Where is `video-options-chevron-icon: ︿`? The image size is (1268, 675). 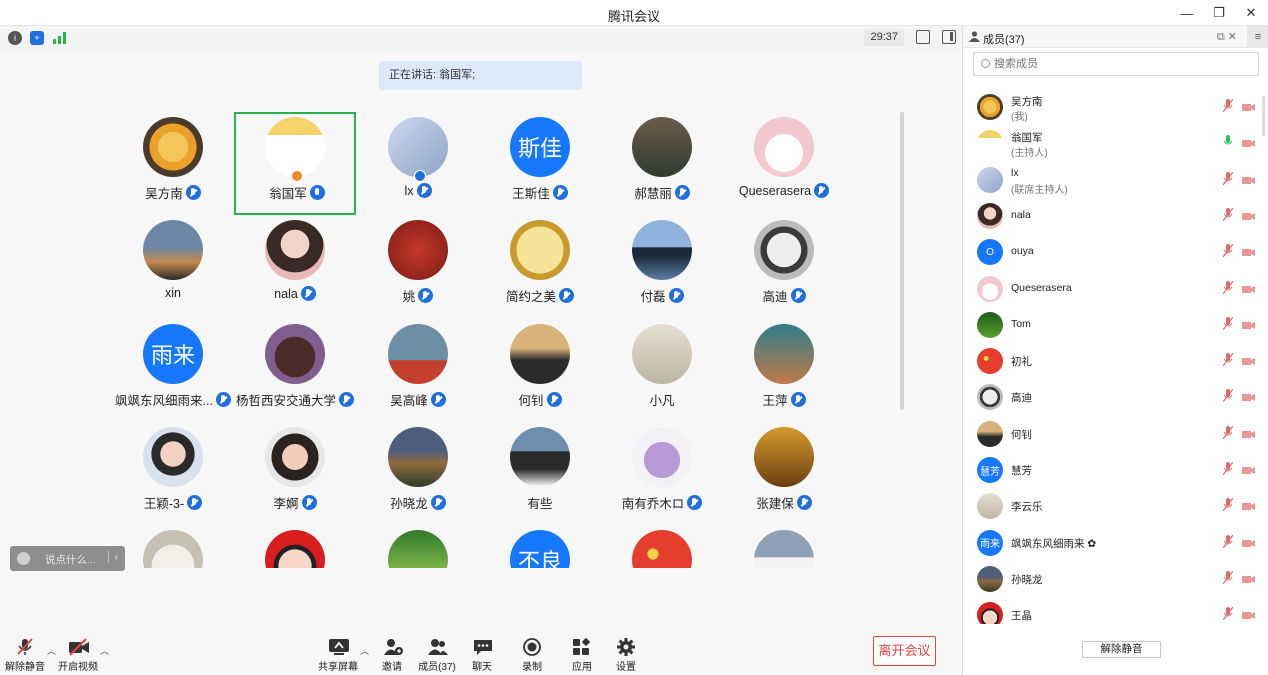 video-options-chevron-icon: ︿ is located at coordinates (104, 650).